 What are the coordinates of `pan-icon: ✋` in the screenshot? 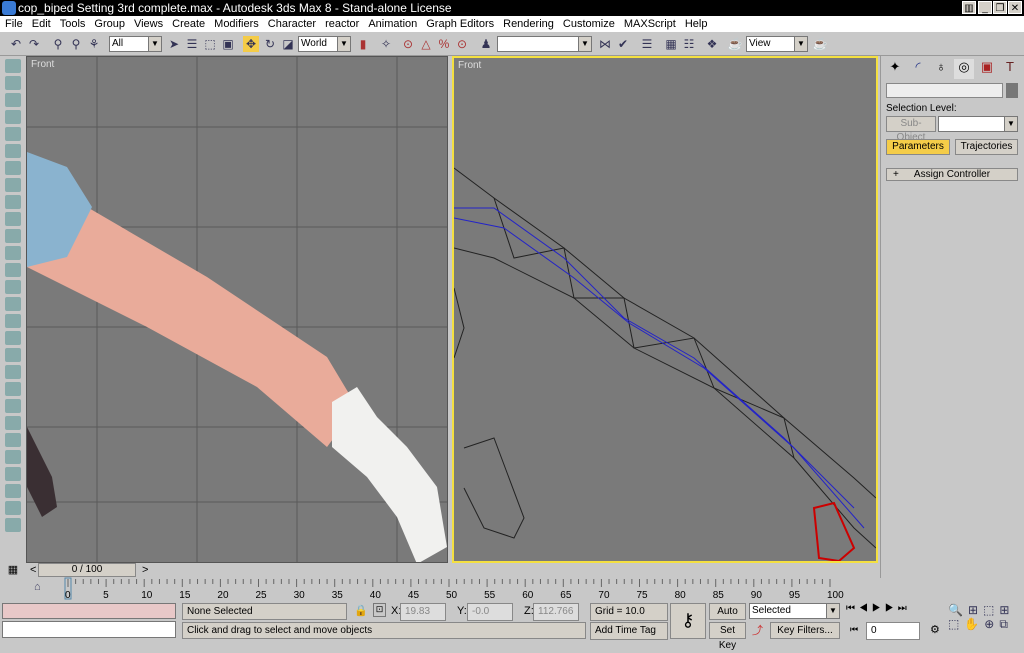 It's located at (974, 624).